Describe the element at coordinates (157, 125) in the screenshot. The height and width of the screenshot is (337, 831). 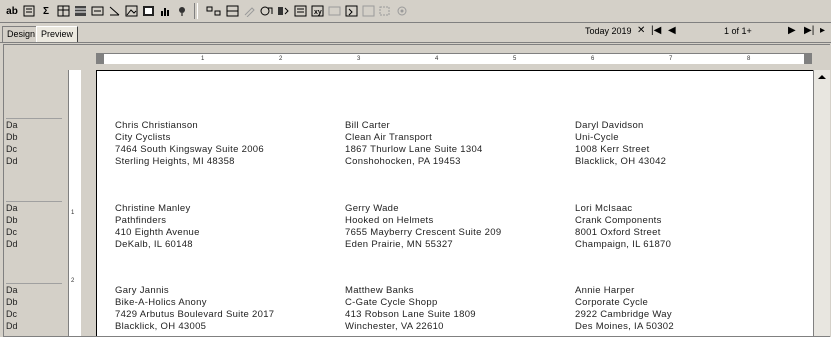
I see `label-name: Chris Christianson` at that location.